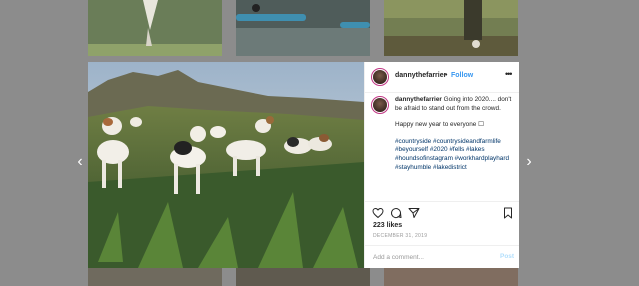  I want to click on comment-bar: Post, so click(442, 257).